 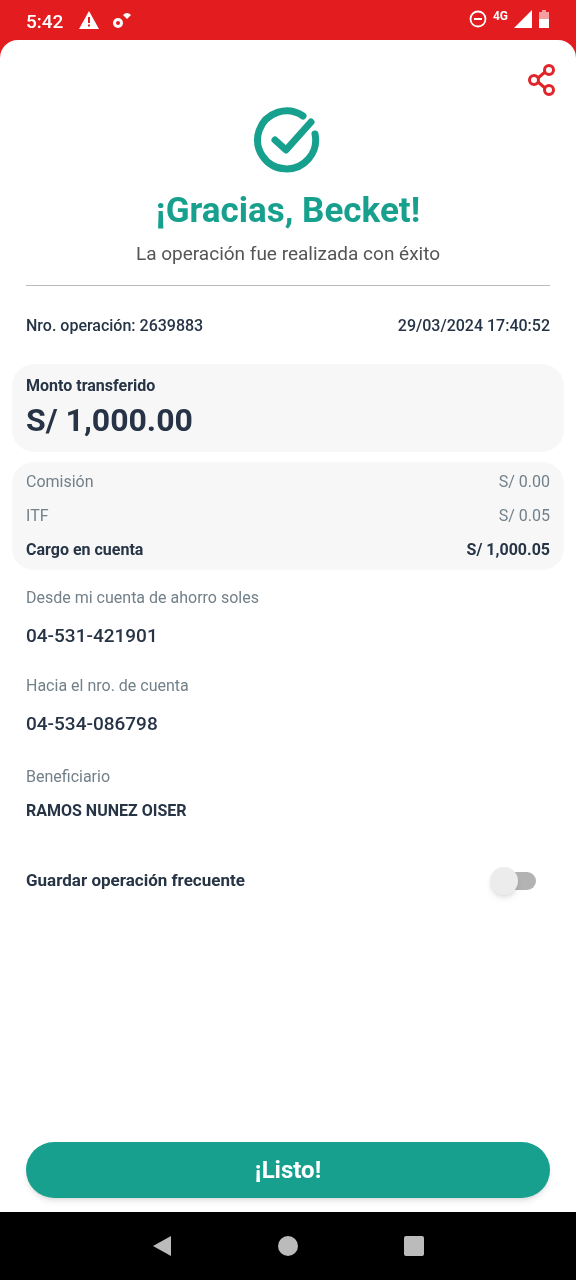 I want to click on back-icon, so click(x=162, y=1246).